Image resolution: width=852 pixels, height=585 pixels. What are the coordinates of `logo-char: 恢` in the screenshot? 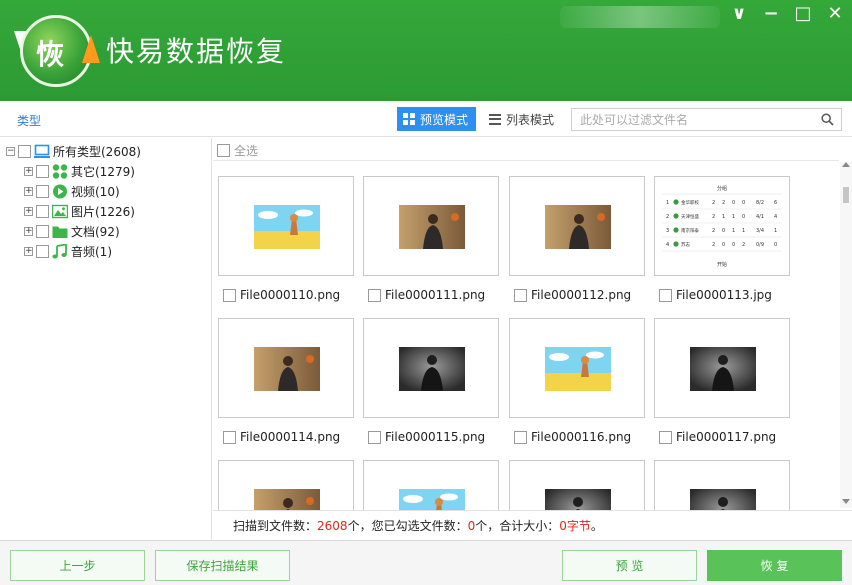 It's located at (50, 54).